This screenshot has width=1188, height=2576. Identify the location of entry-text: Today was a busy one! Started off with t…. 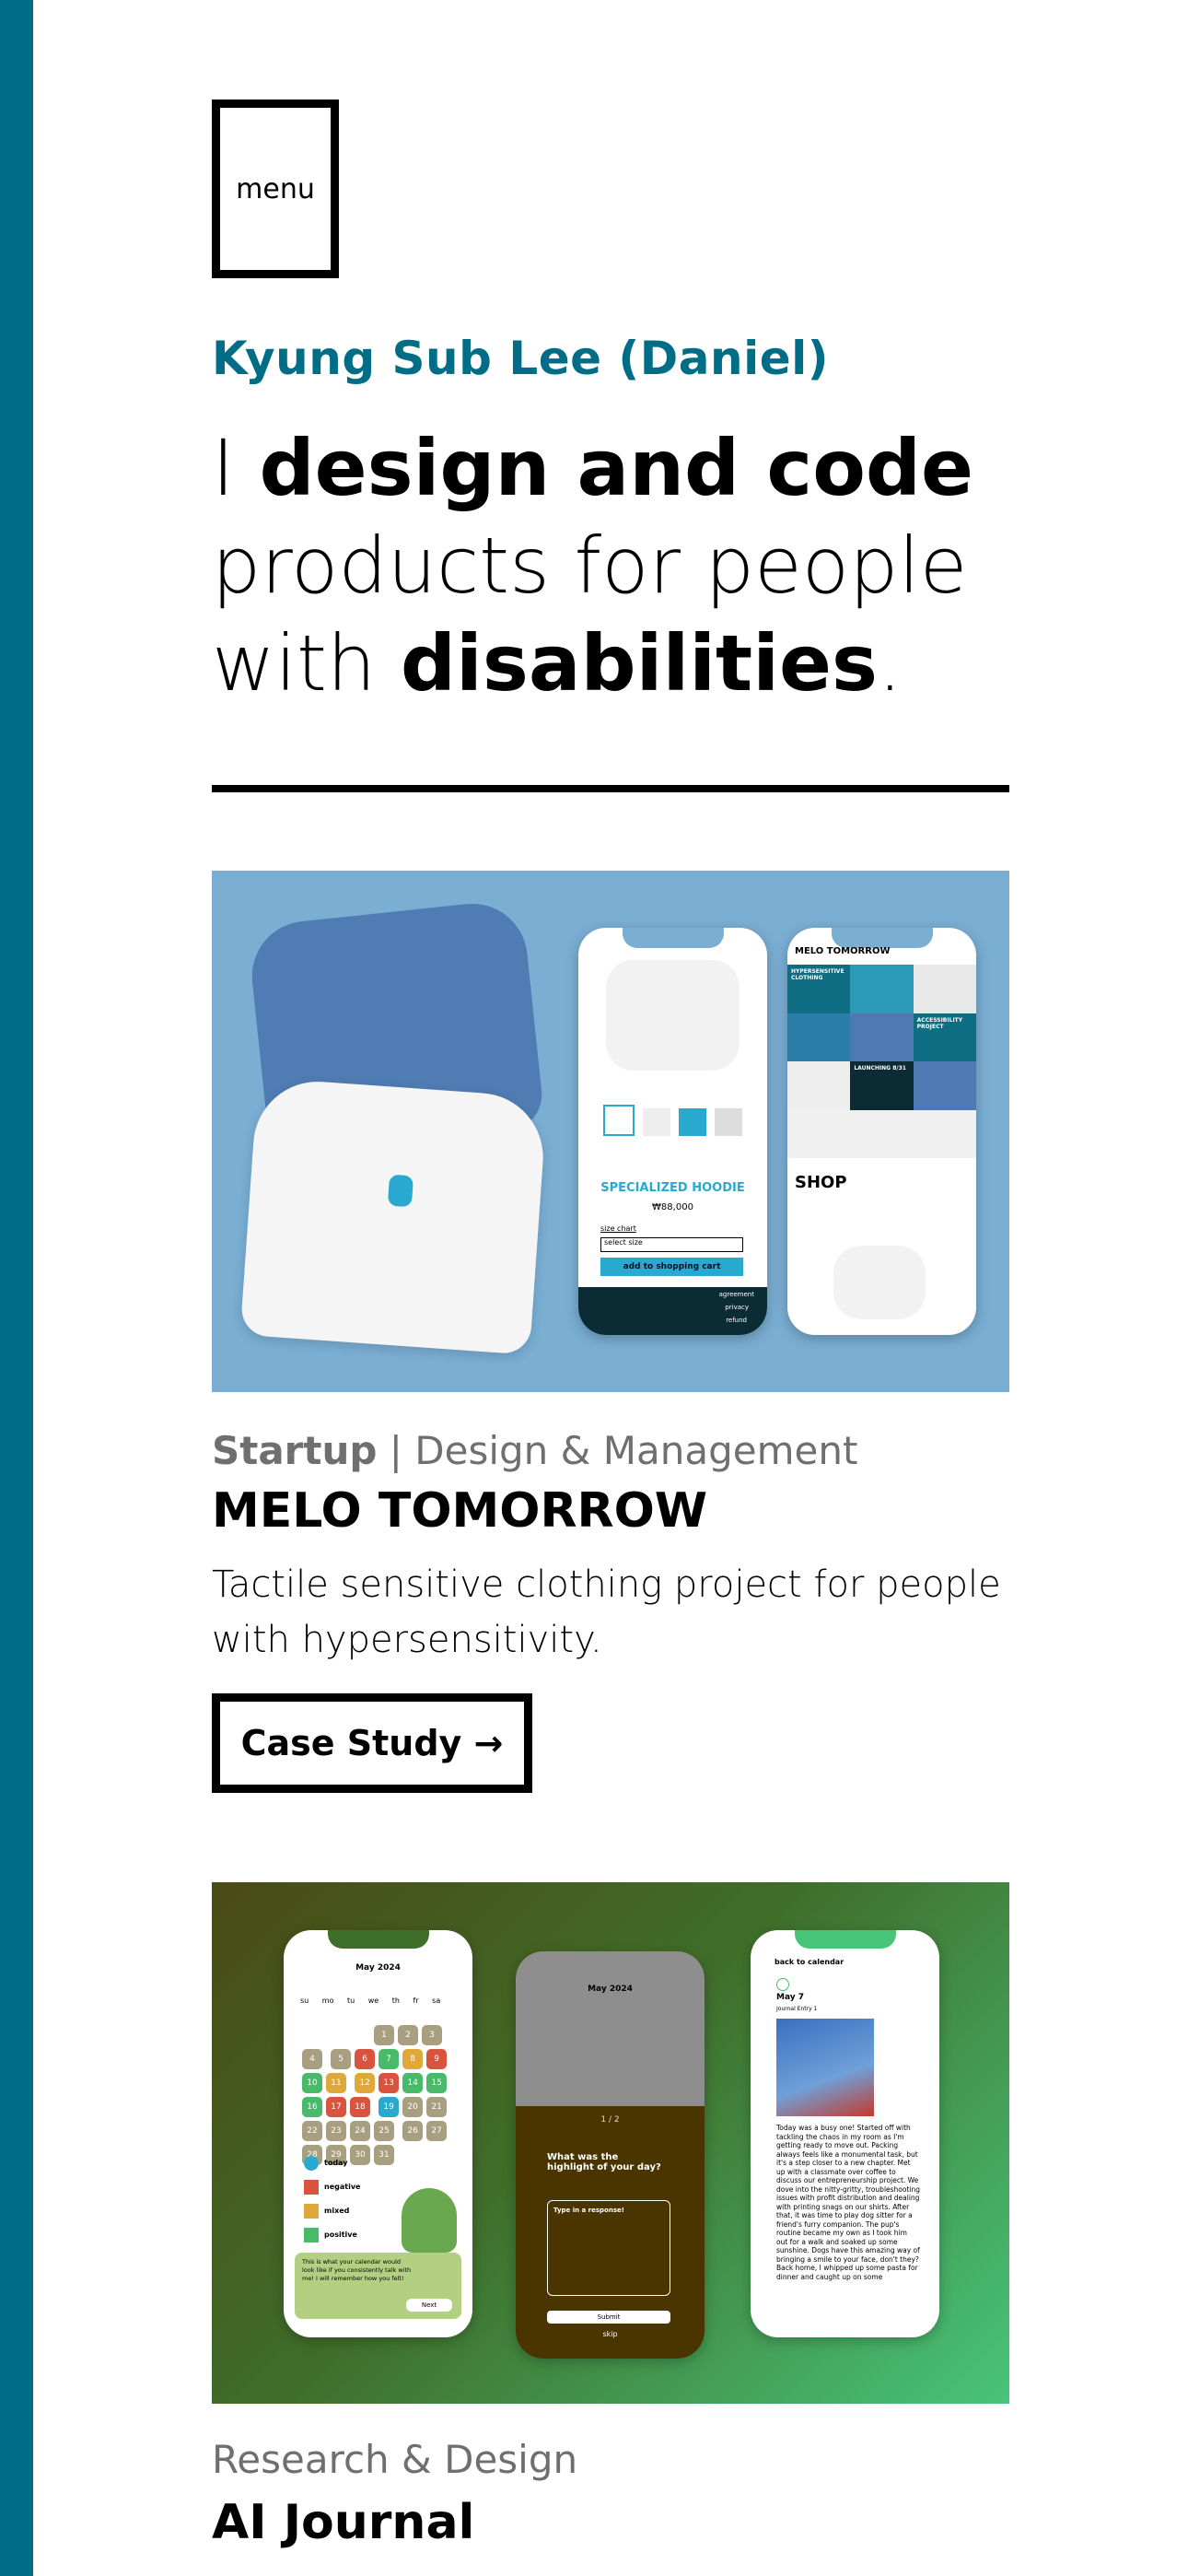
(848, 2202).